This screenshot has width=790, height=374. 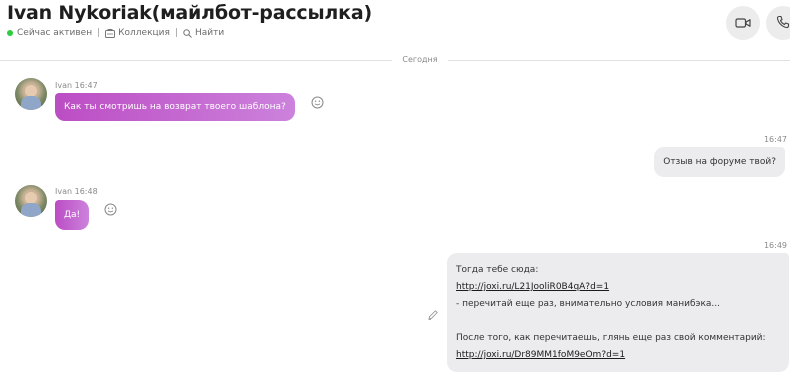 I want to click on video-call-button, so click(x=743, y=23).